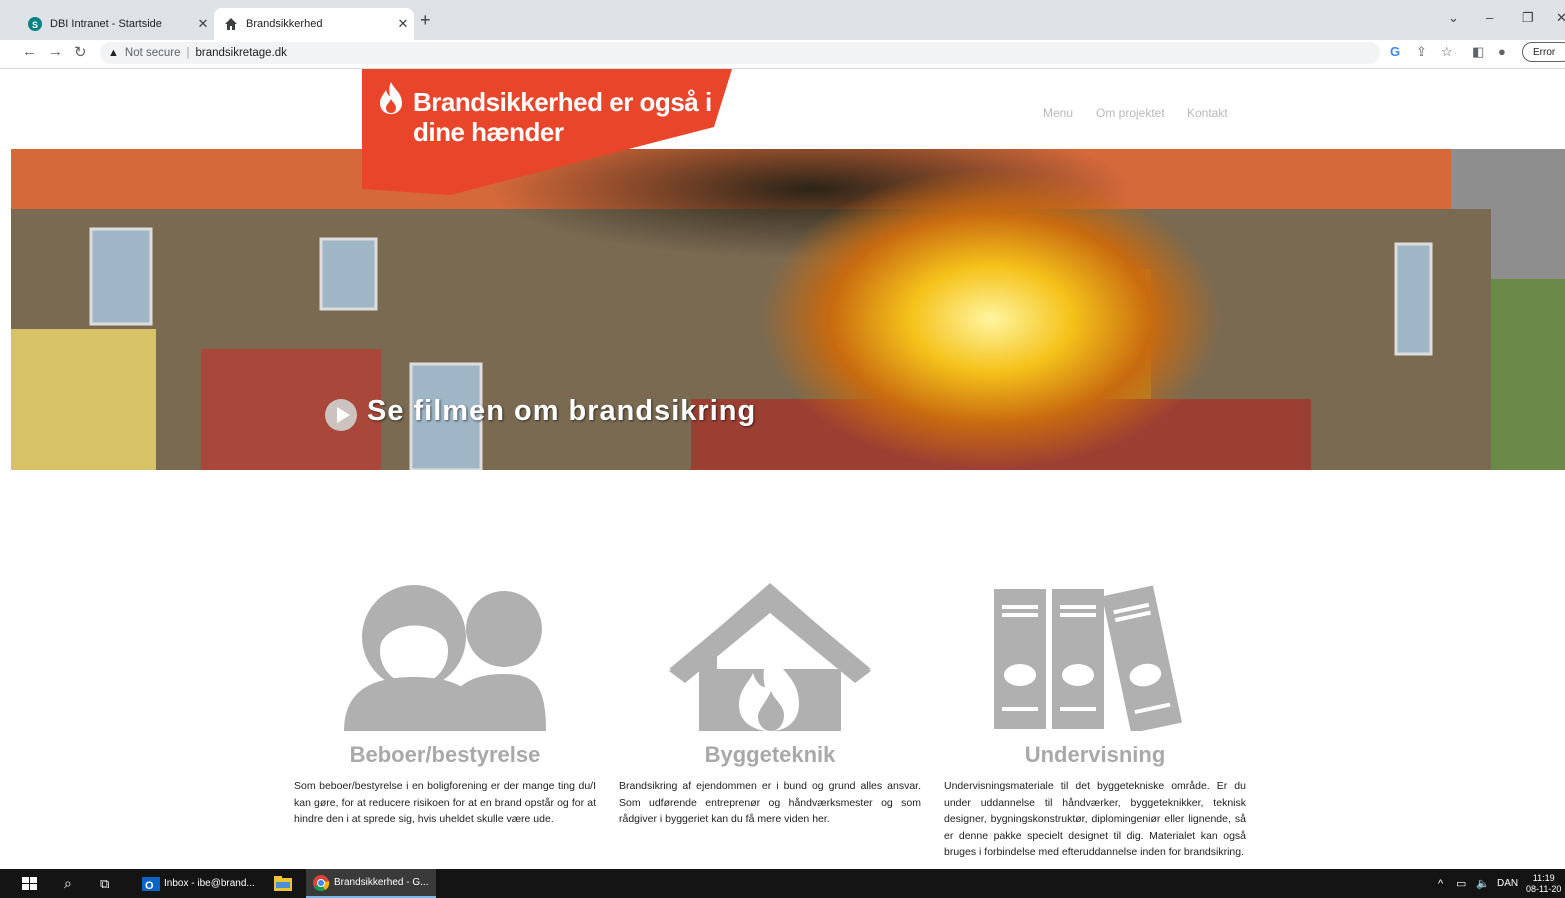 The image size is (1565, 898). What do you see at coordinates (1130, 113) in the screenshot?
I see `nav-om-projektet: Om projektet` at bounding box center [1130, 113].